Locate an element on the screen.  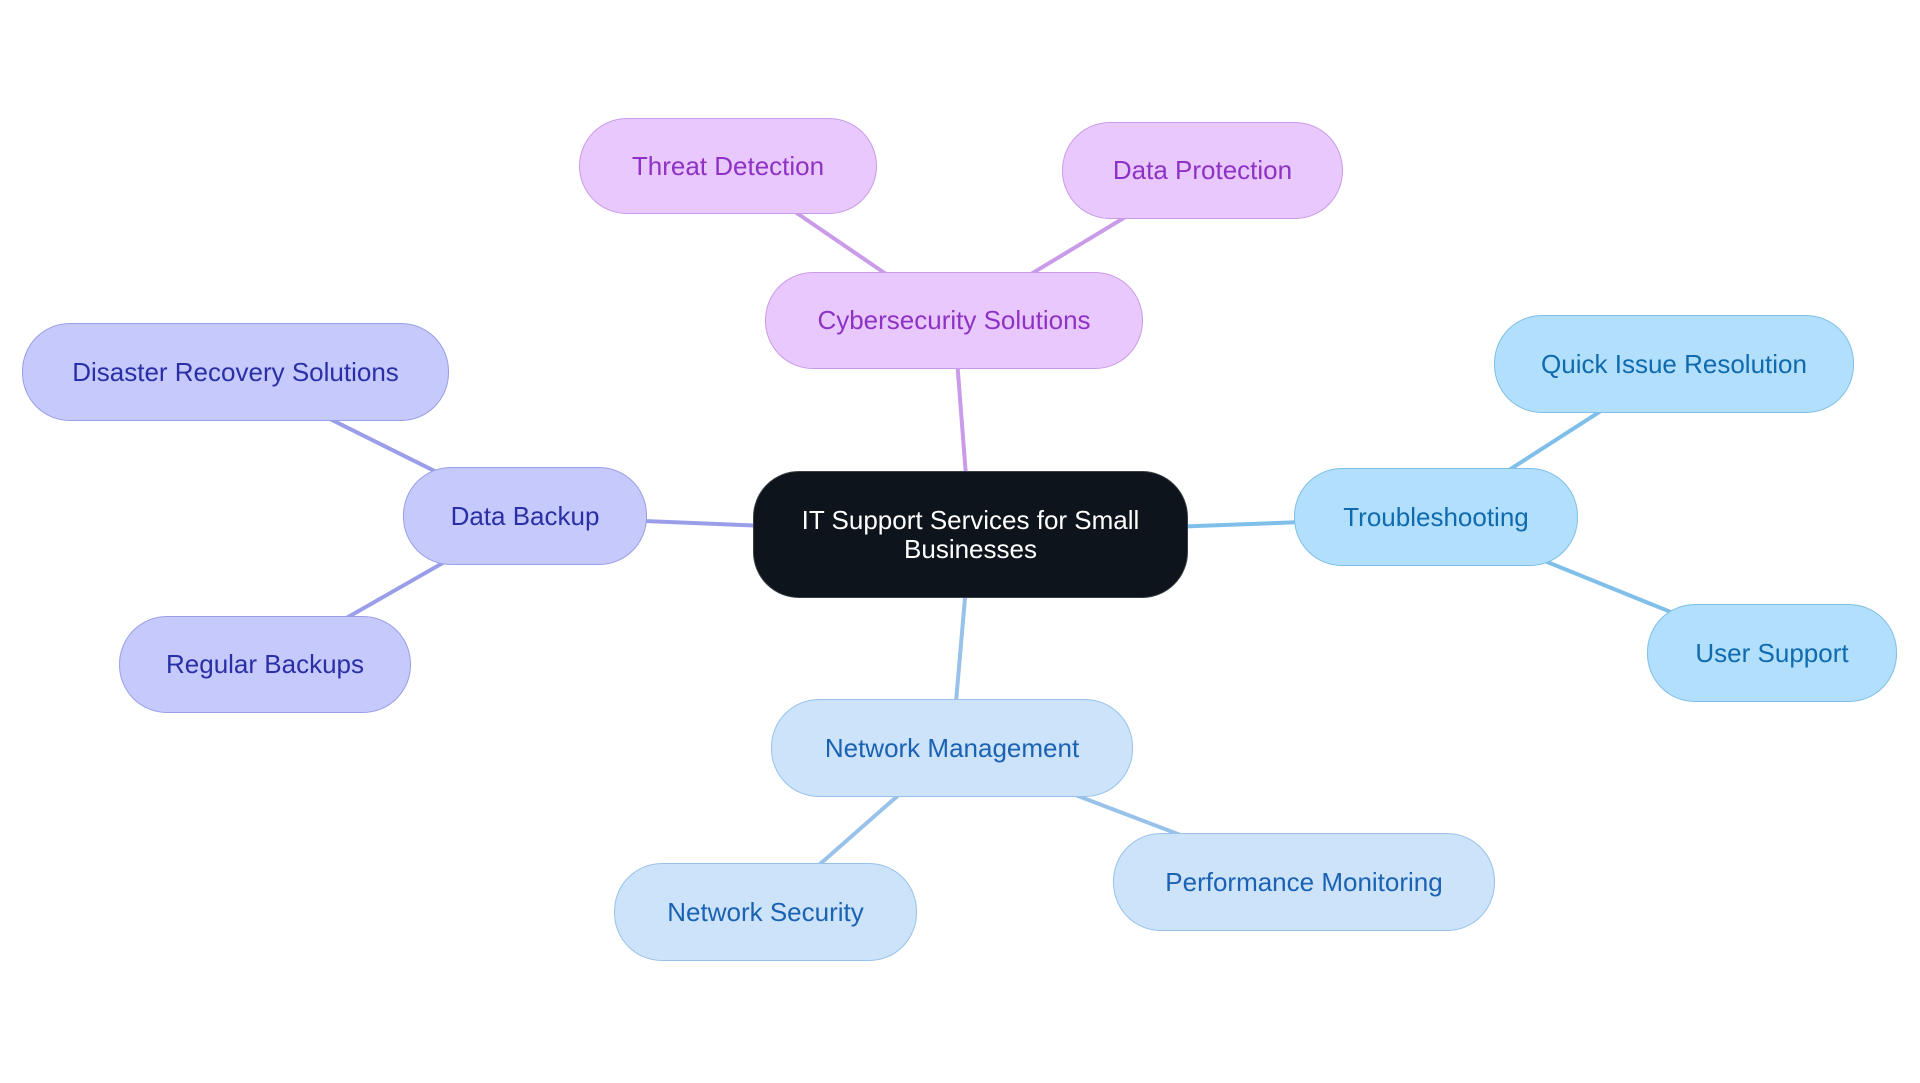
branch-node-label: Troubleshooting is located at coordinates (1436, 516).